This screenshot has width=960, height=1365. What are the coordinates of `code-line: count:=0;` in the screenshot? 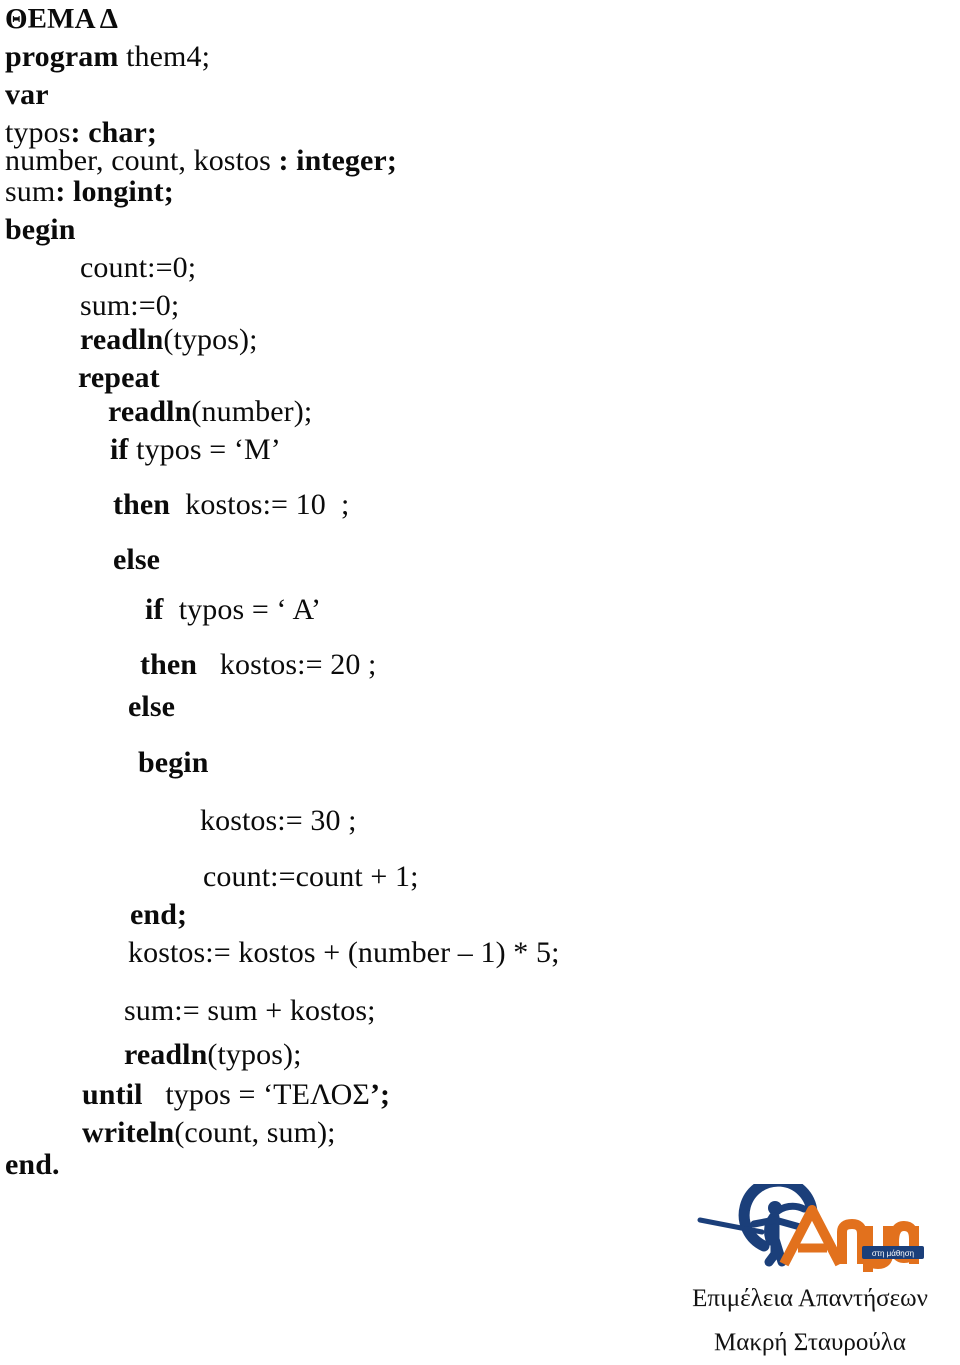 It's located at (138, 268).